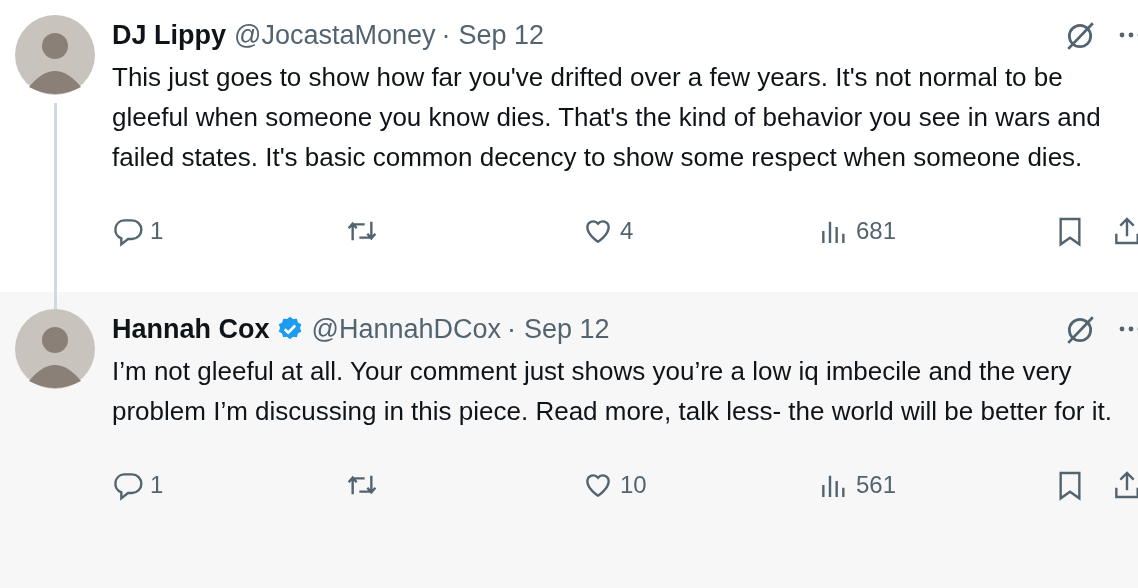 Image resolution: width=1138 pixels, height=588 pixels. What do you see at coordinates (876, 231) in the screenshot?
I see `view-count: 681` at bounding box center [876, 231].